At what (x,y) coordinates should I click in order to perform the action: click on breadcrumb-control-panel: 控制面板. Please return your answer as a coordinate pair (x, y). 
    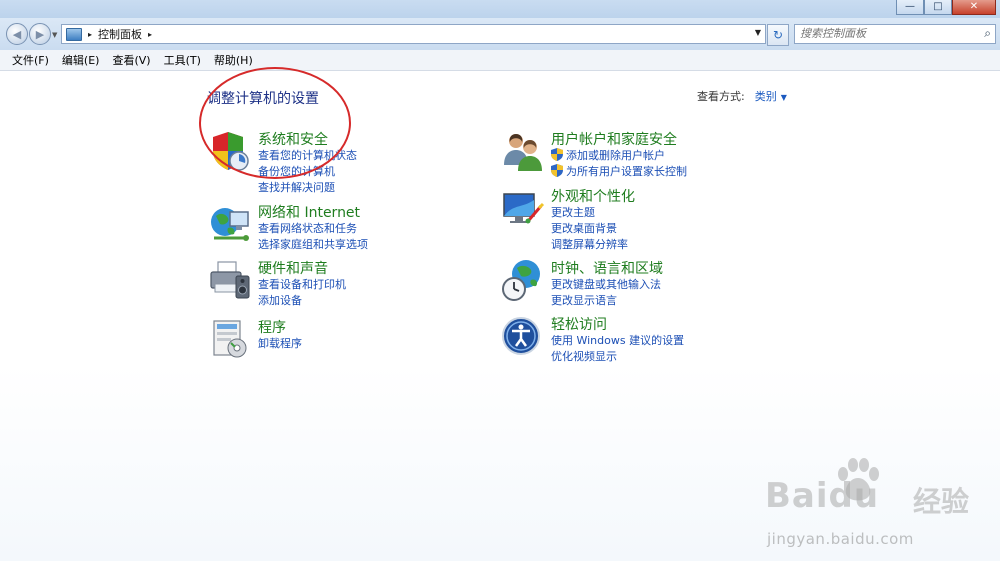
    Looking at the image, I should click on (120, 34).